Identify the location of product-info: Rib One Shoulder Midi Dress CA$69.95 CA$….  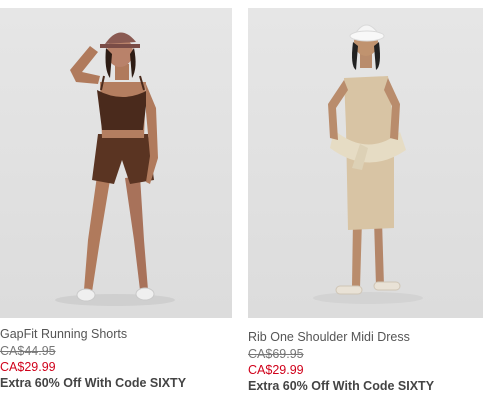
(365, 362).